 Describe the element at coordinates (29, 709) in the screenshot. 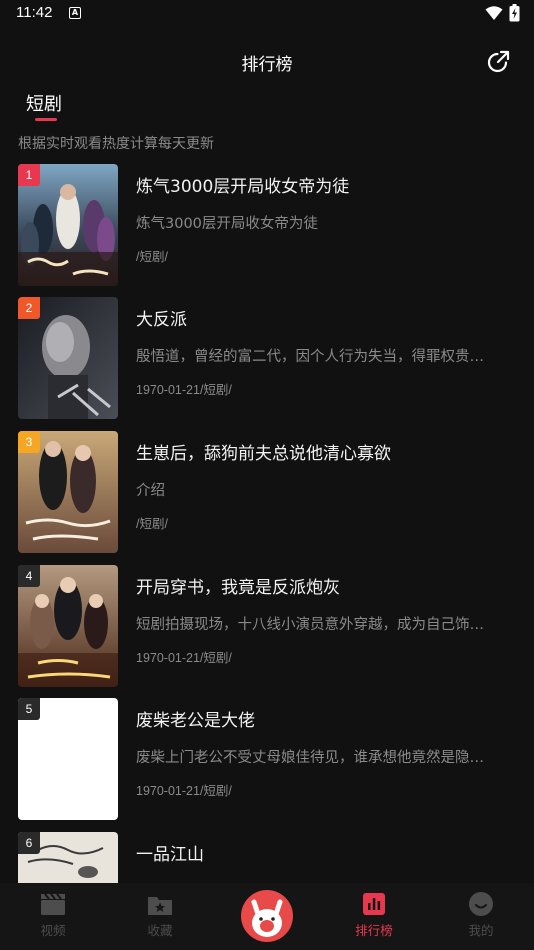

I see `rank-badge: 5` at that location.